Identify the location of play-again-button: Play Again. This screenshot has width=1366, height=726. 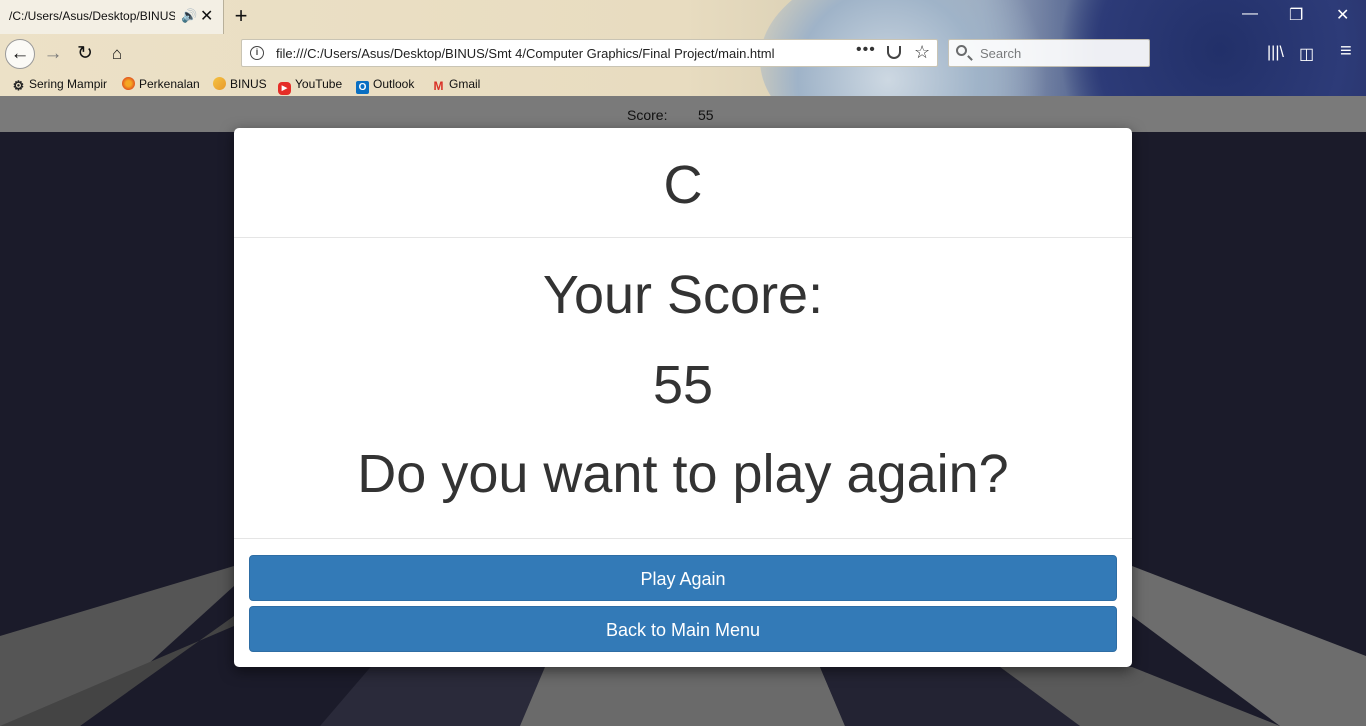
(683, 578).